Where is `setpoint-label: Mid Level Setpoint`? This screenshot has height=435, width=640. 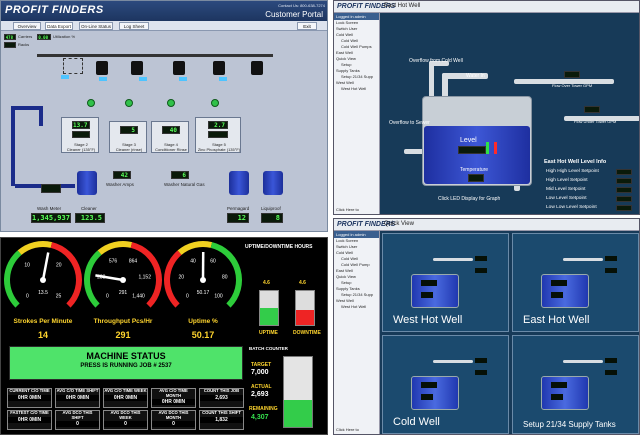
setpoint-label: Mid Level Setpoint is located at coordinates (566, 189).